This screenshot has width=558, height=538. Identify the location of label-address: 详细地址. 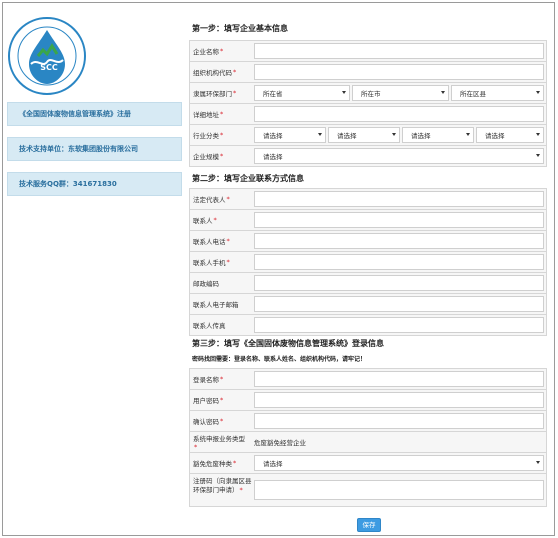
(206, 115).